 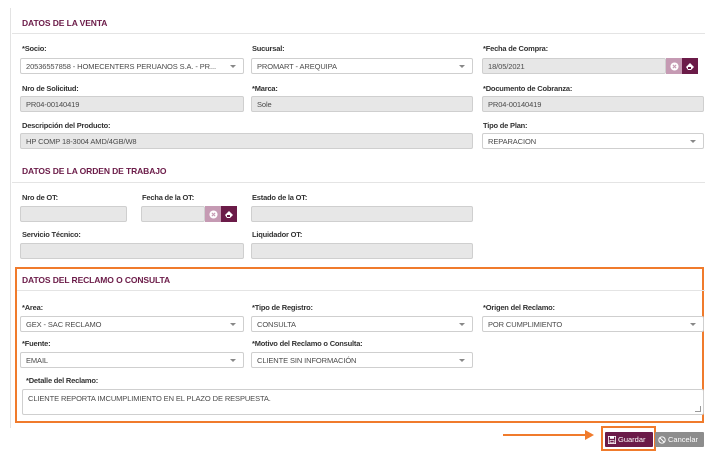 I want to click on liquidador-field, so click(x=362, y=251).